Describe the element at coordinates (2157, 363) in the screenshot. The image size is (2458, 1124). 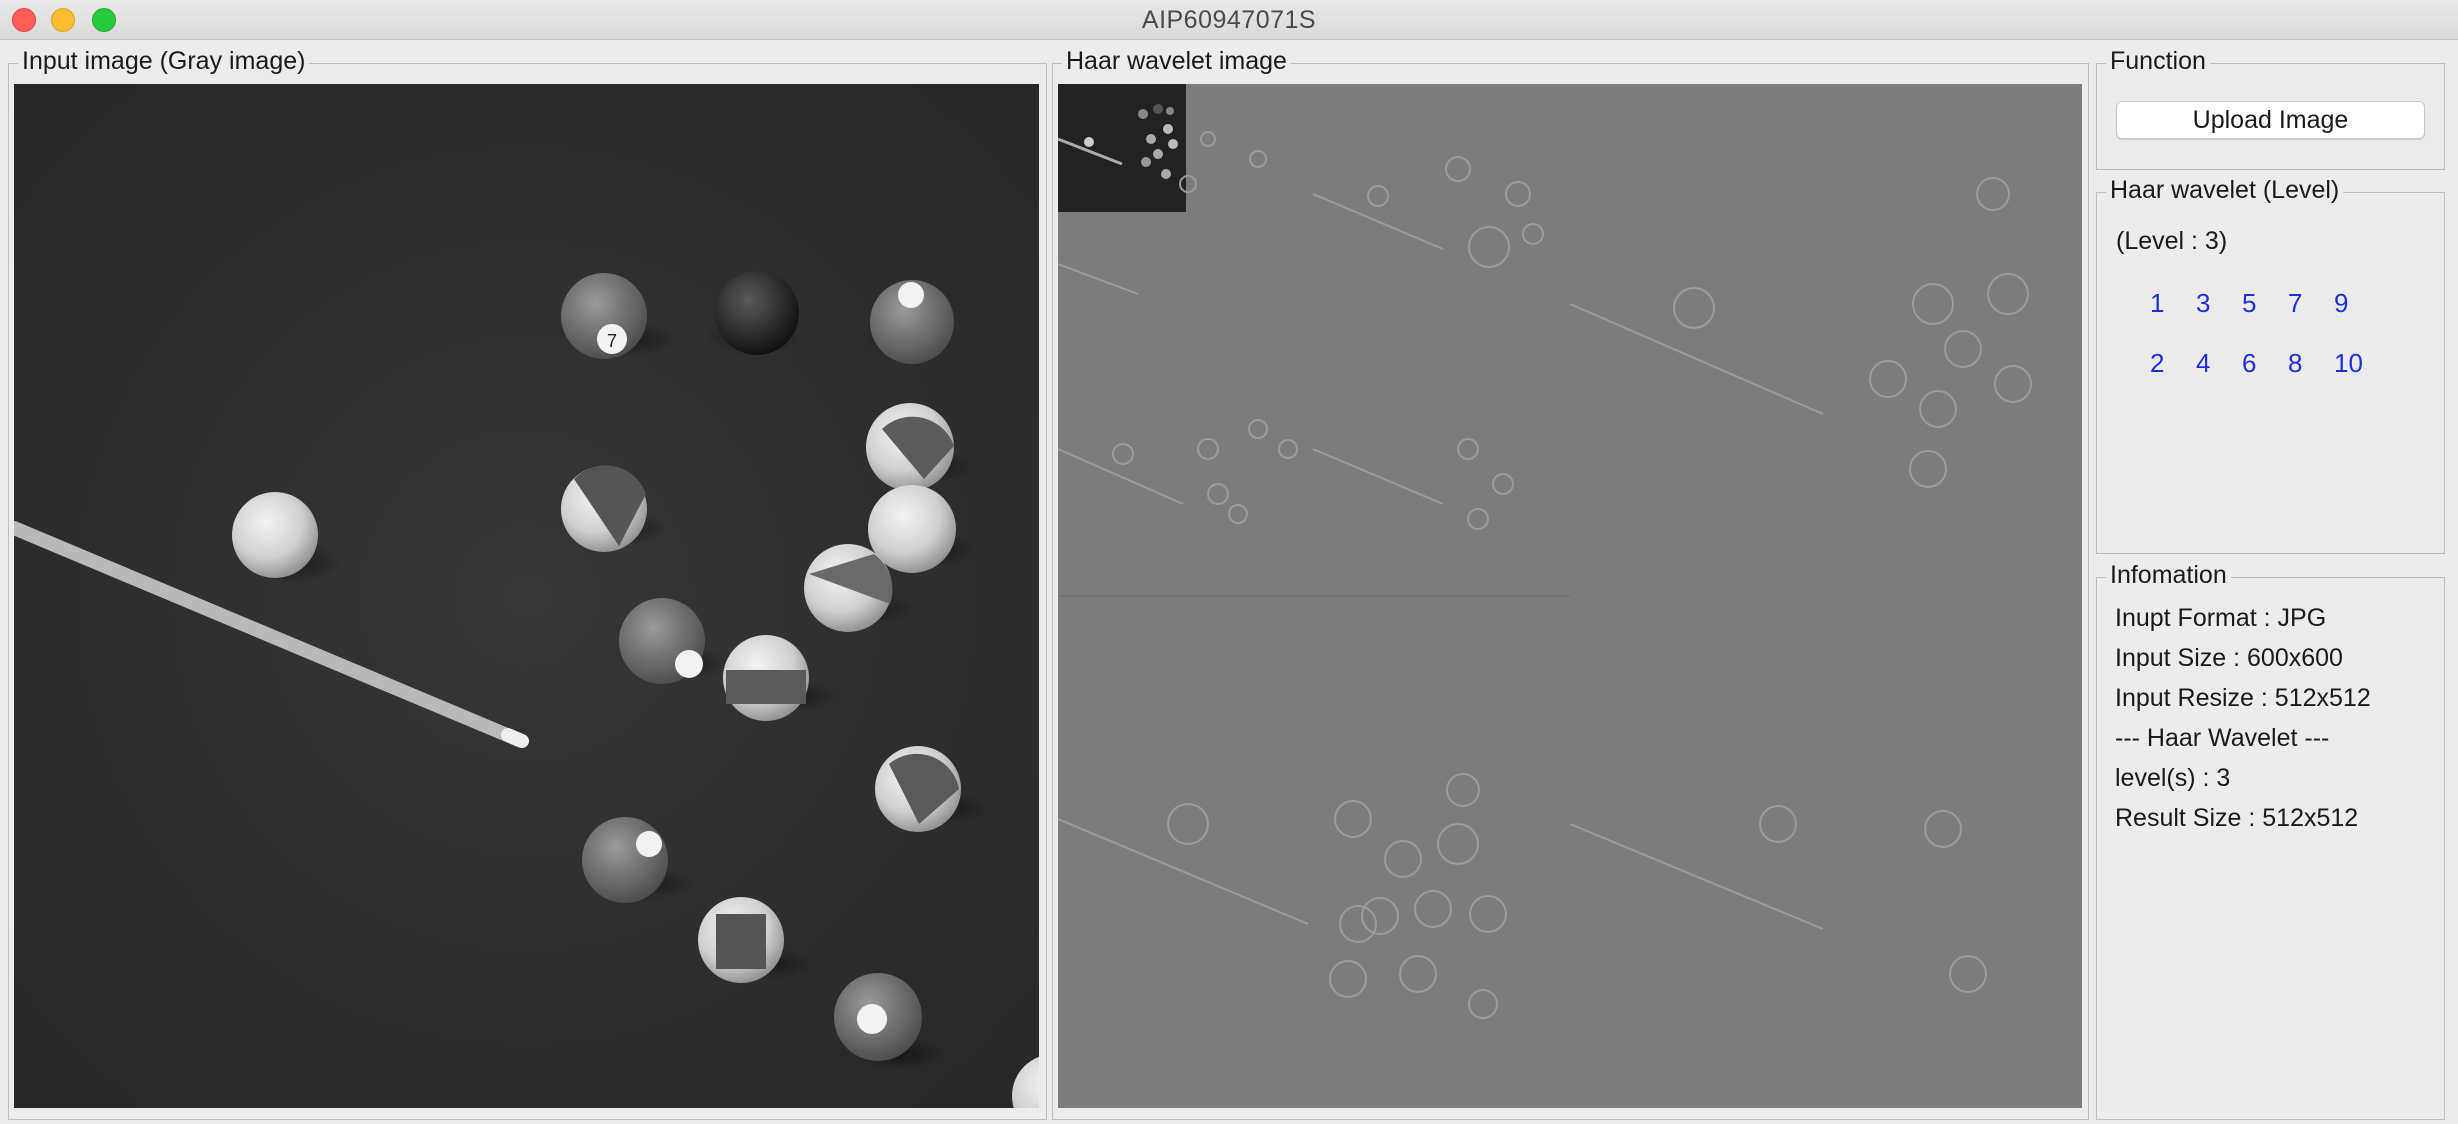
I see `level-2-link: 2` at that location.